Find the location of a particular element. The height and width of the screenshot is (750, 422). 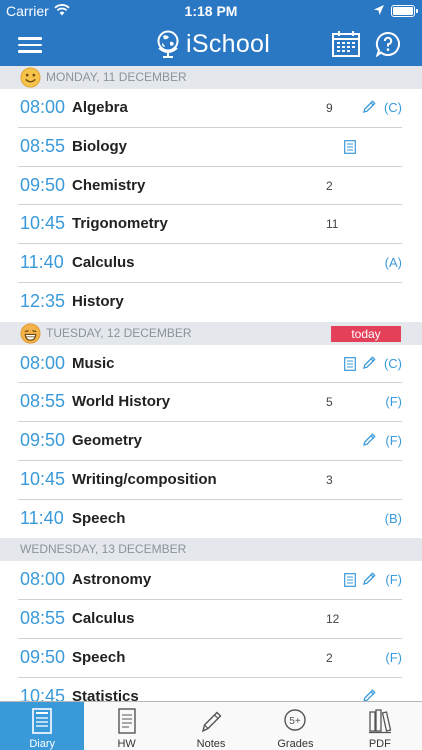

nav-bar: iSchool is located at coordinates (211, 44).